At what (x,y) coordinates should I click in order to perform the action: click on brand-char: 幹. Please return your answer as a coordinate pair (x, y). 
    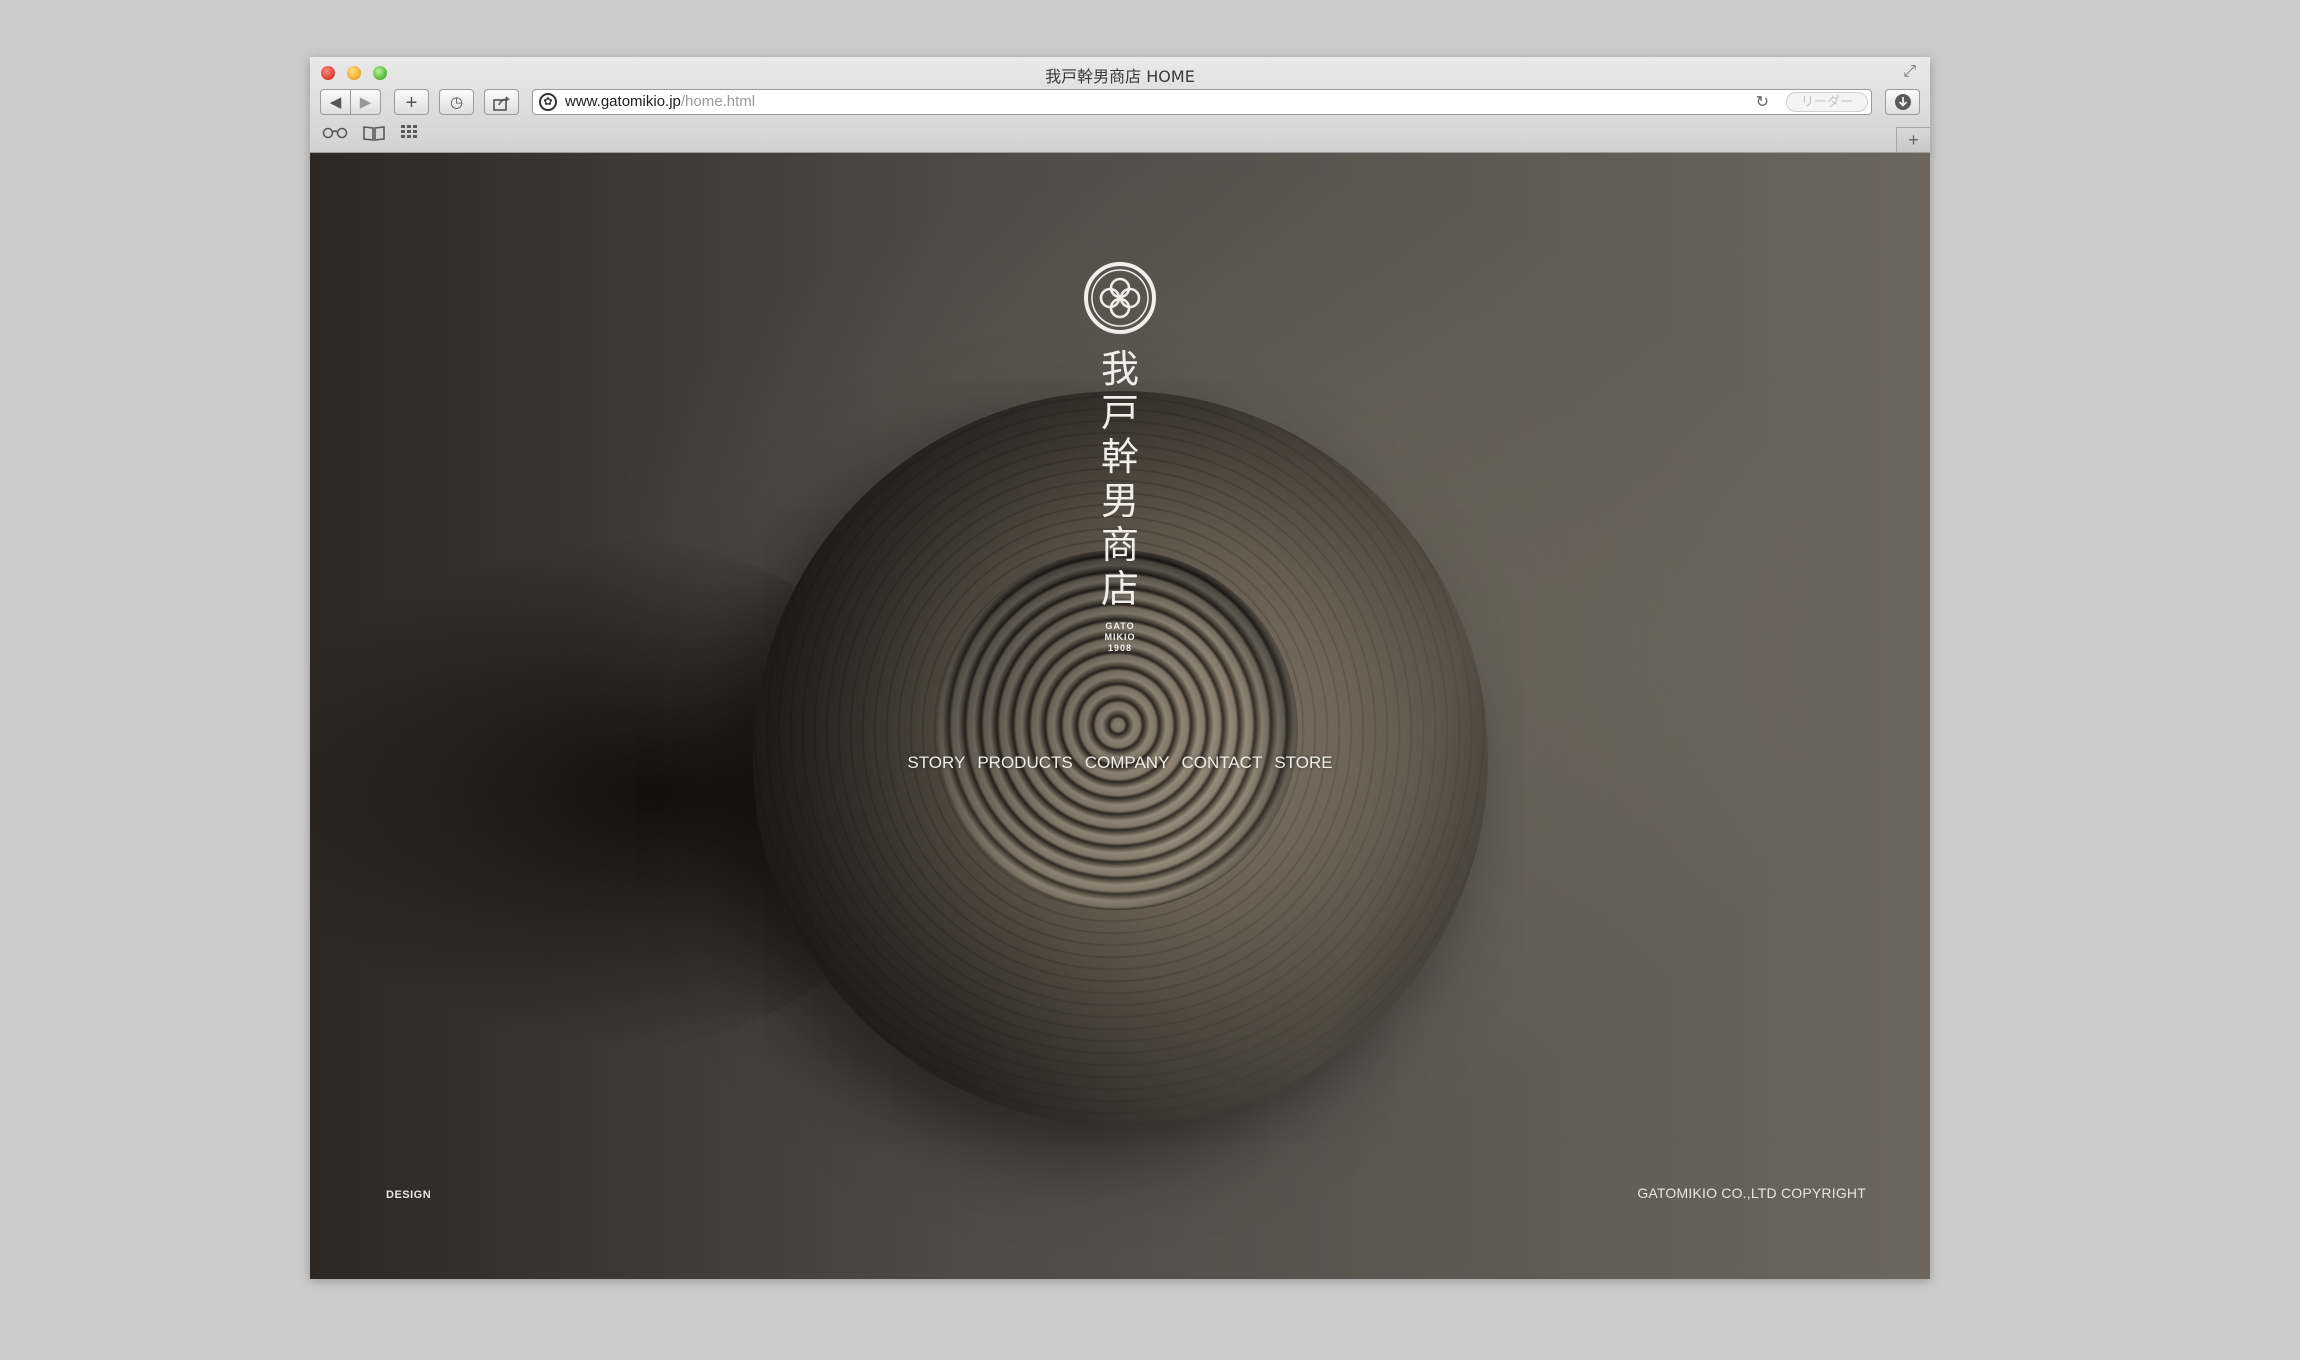
    Looking at the image, I should click on (1119, 457).